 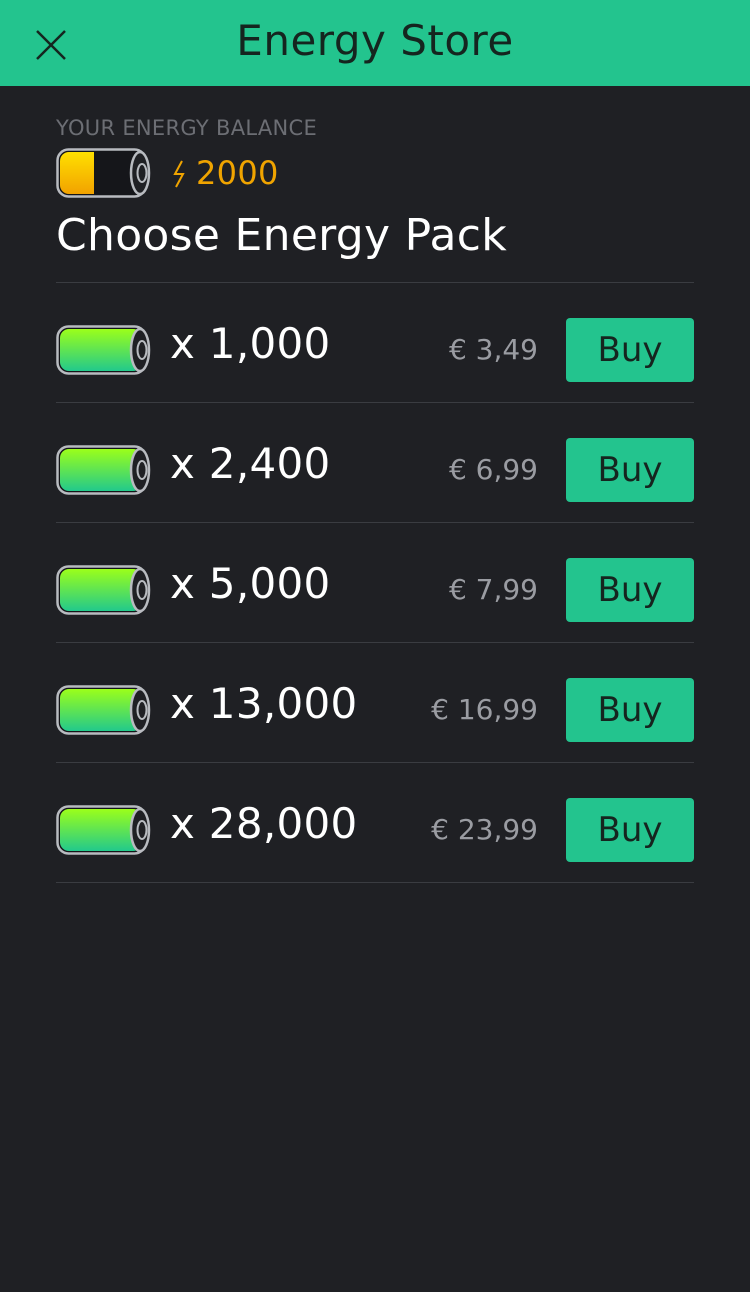 I want to click on pack-price: € 6,99, so click(x=493, y=469).